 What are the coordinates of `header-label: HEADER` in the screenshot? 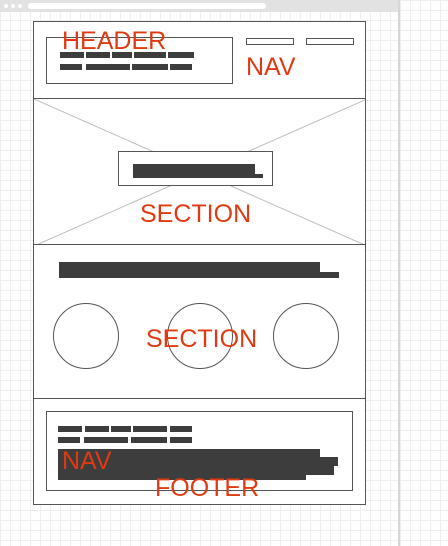 It's located at (114, 41).